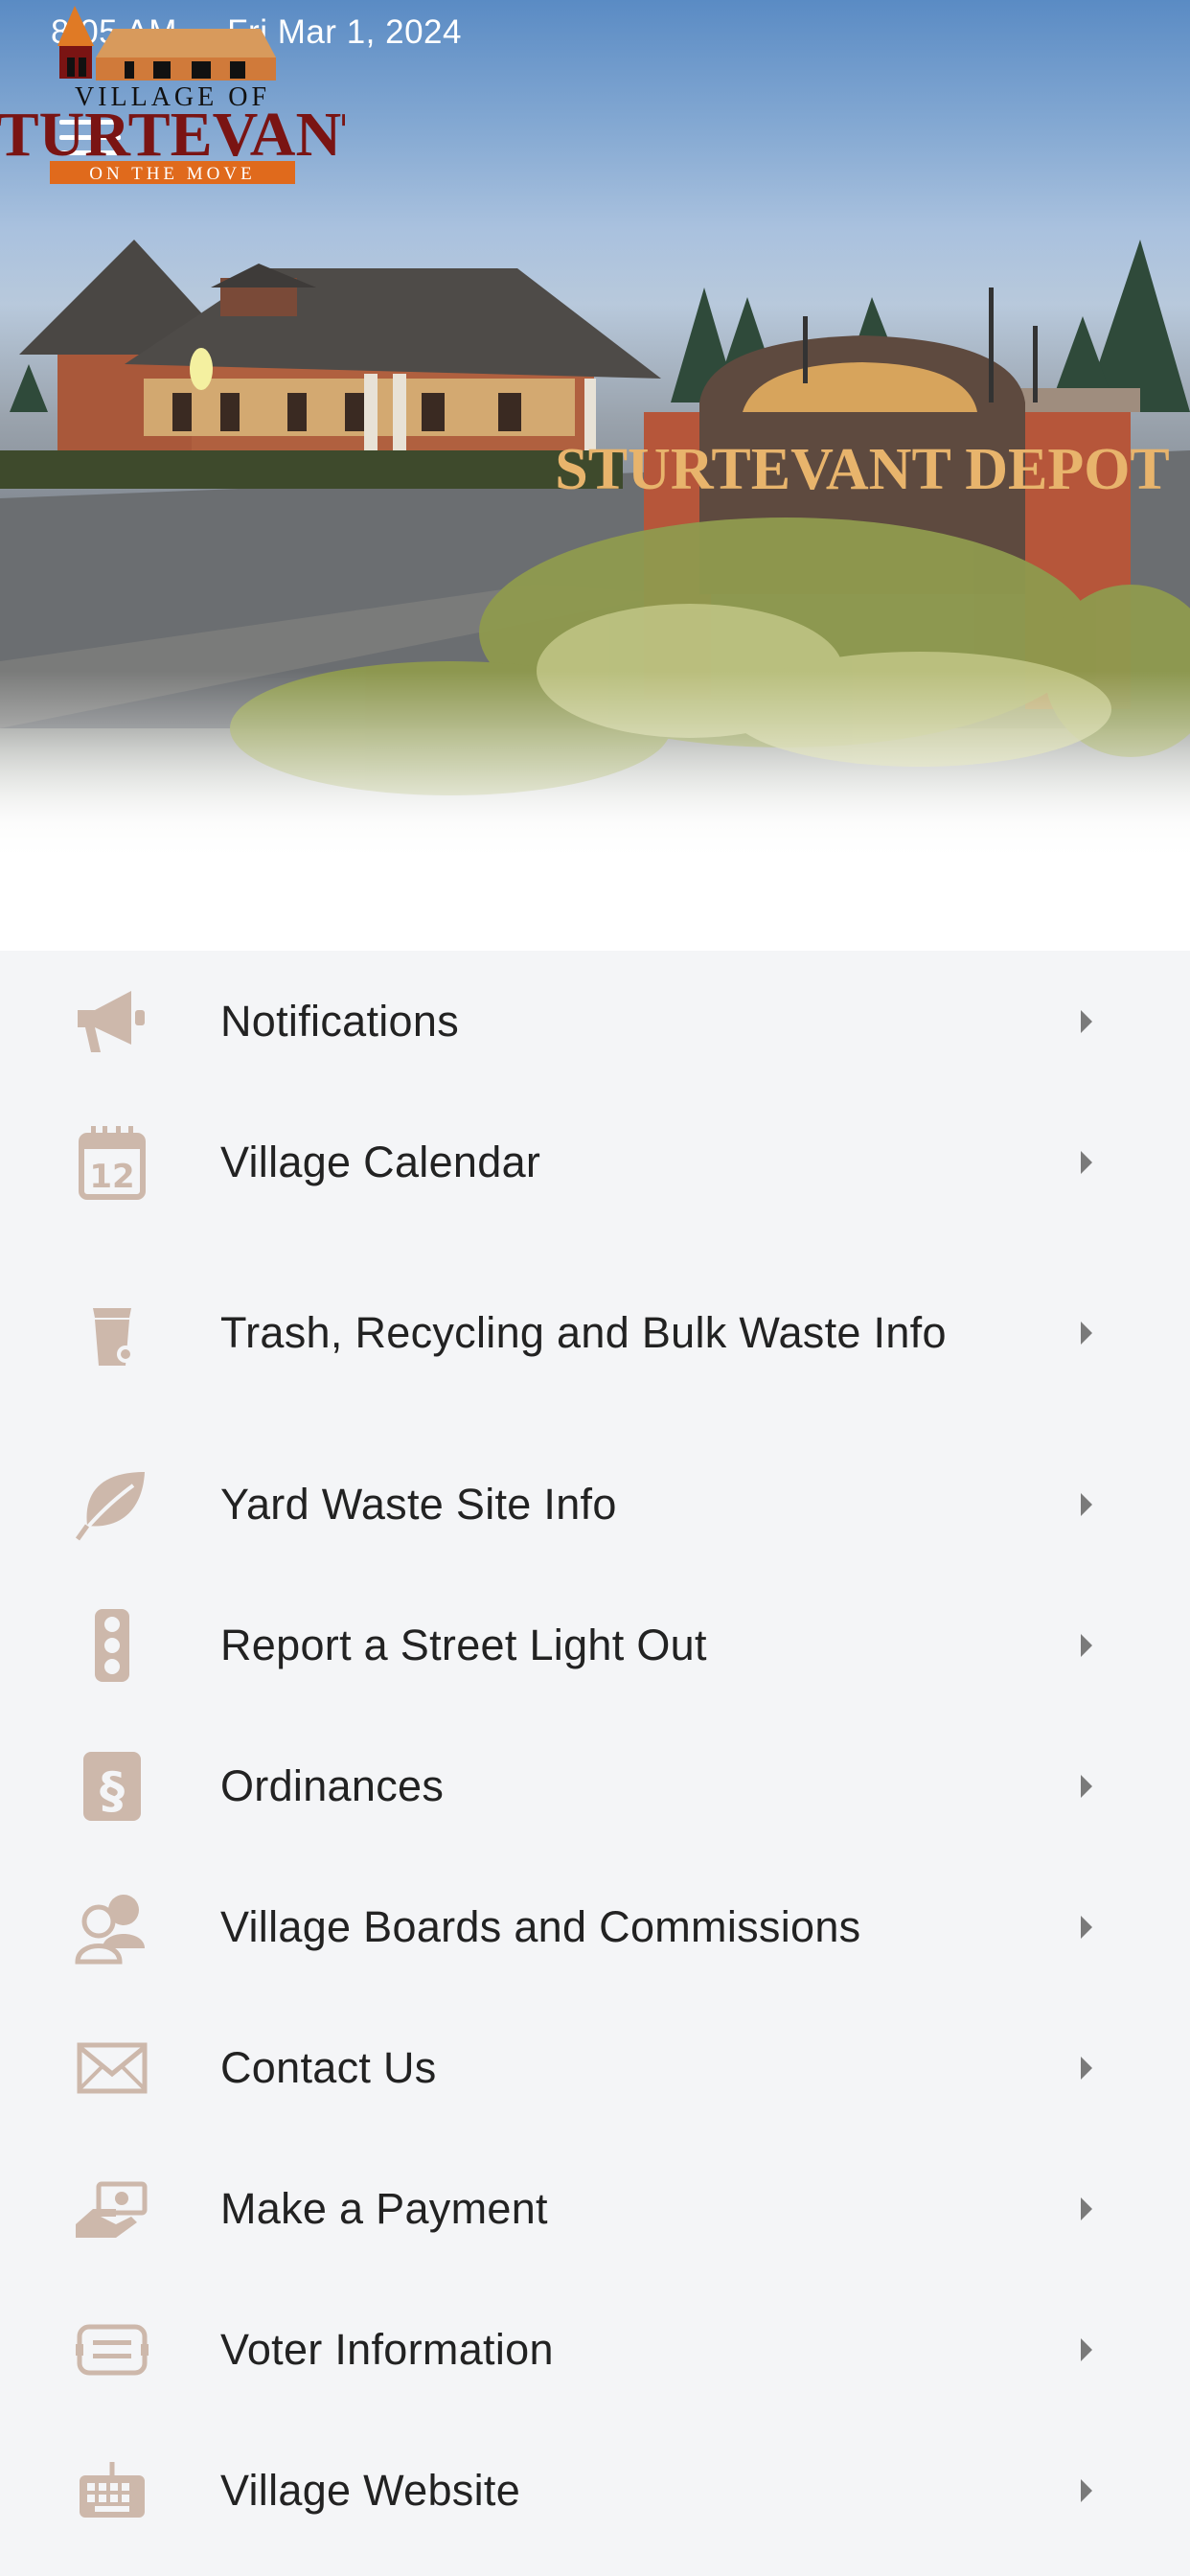 Image resolution: width=1190 pixels, height=2576 pixels. What do you see at coordinates (340, 1021) in the screenshot?
I see `menu-item-label: Notifications` at bounding box center [340, 1021].